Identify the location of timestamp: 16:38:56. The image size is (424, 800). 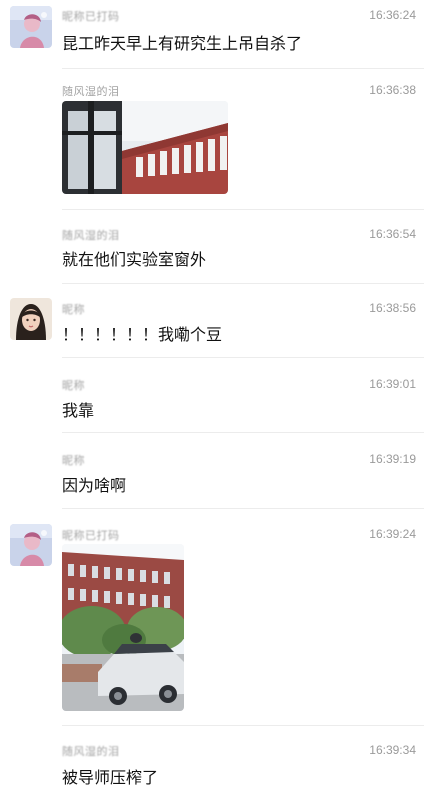
(392, 308).